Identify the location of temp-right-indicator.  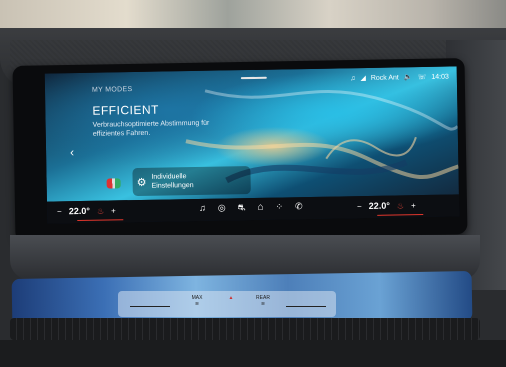
(400, 215).